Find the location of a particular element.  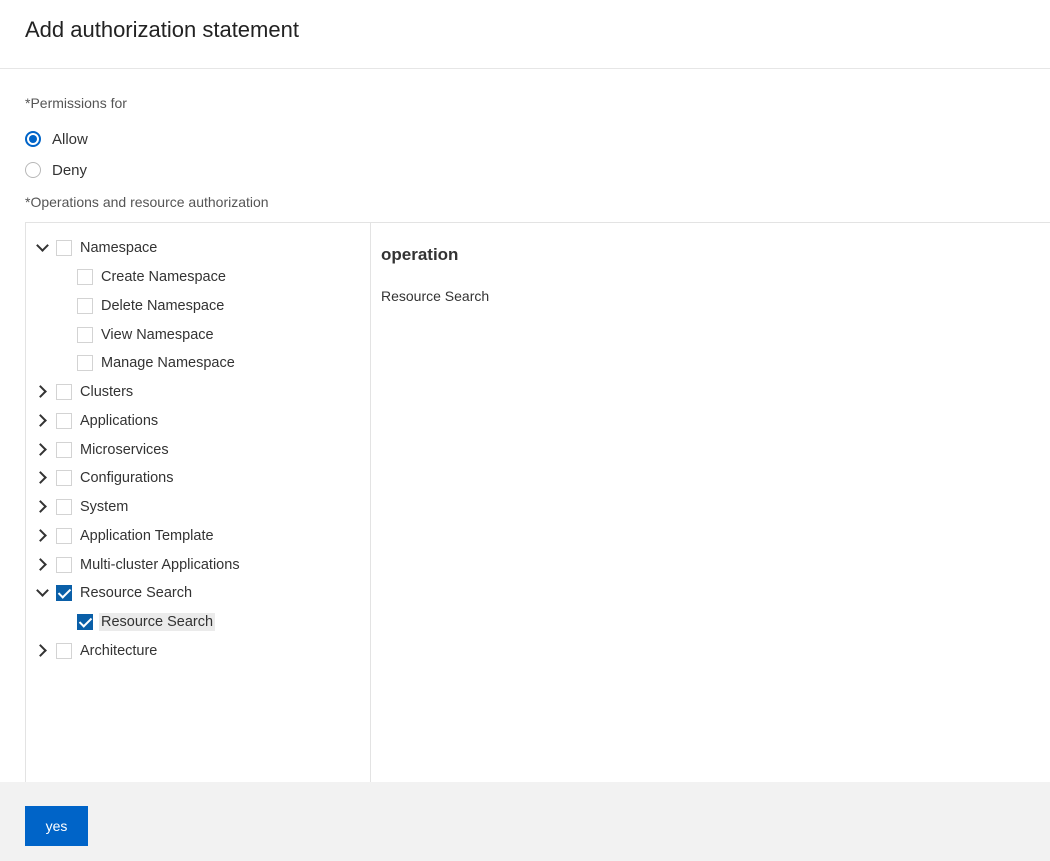

tree-node-application-template: Application Template is located at coordinates (125, 536).